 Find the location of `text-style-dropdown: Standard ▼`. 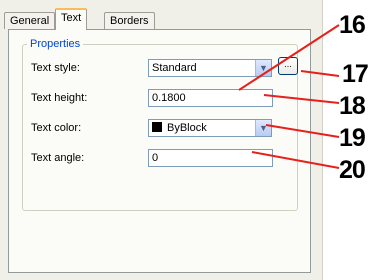

text-style-dropdown: Standard ▼ is located at coordinates (210, 68).